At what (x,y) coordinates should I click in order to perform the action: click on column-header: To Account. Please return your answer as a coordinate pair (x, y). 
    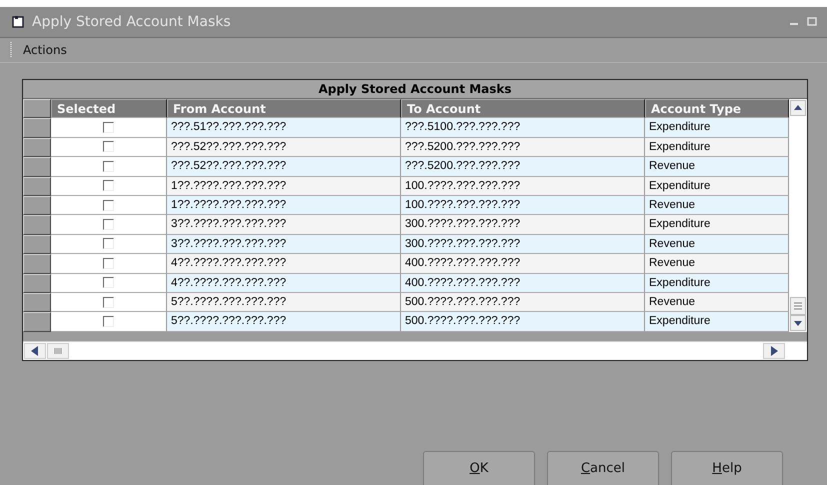
    Looking at the image, I should click on (523, 108).